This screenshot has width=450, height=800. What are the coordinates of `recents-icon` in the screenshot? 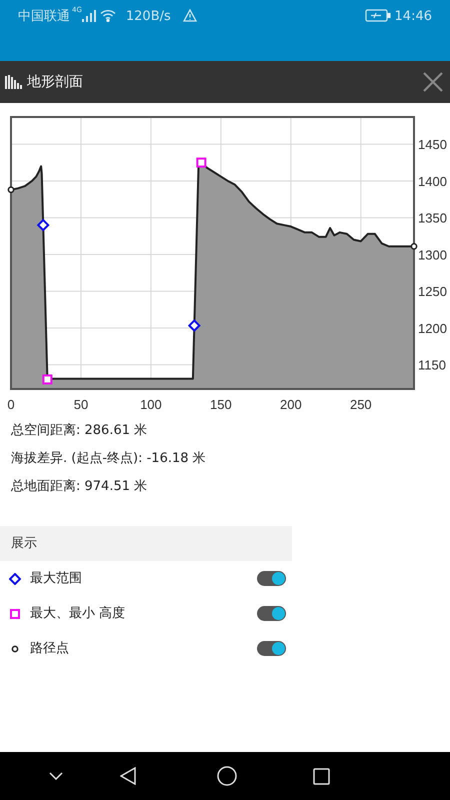 It's located at (321, 776).